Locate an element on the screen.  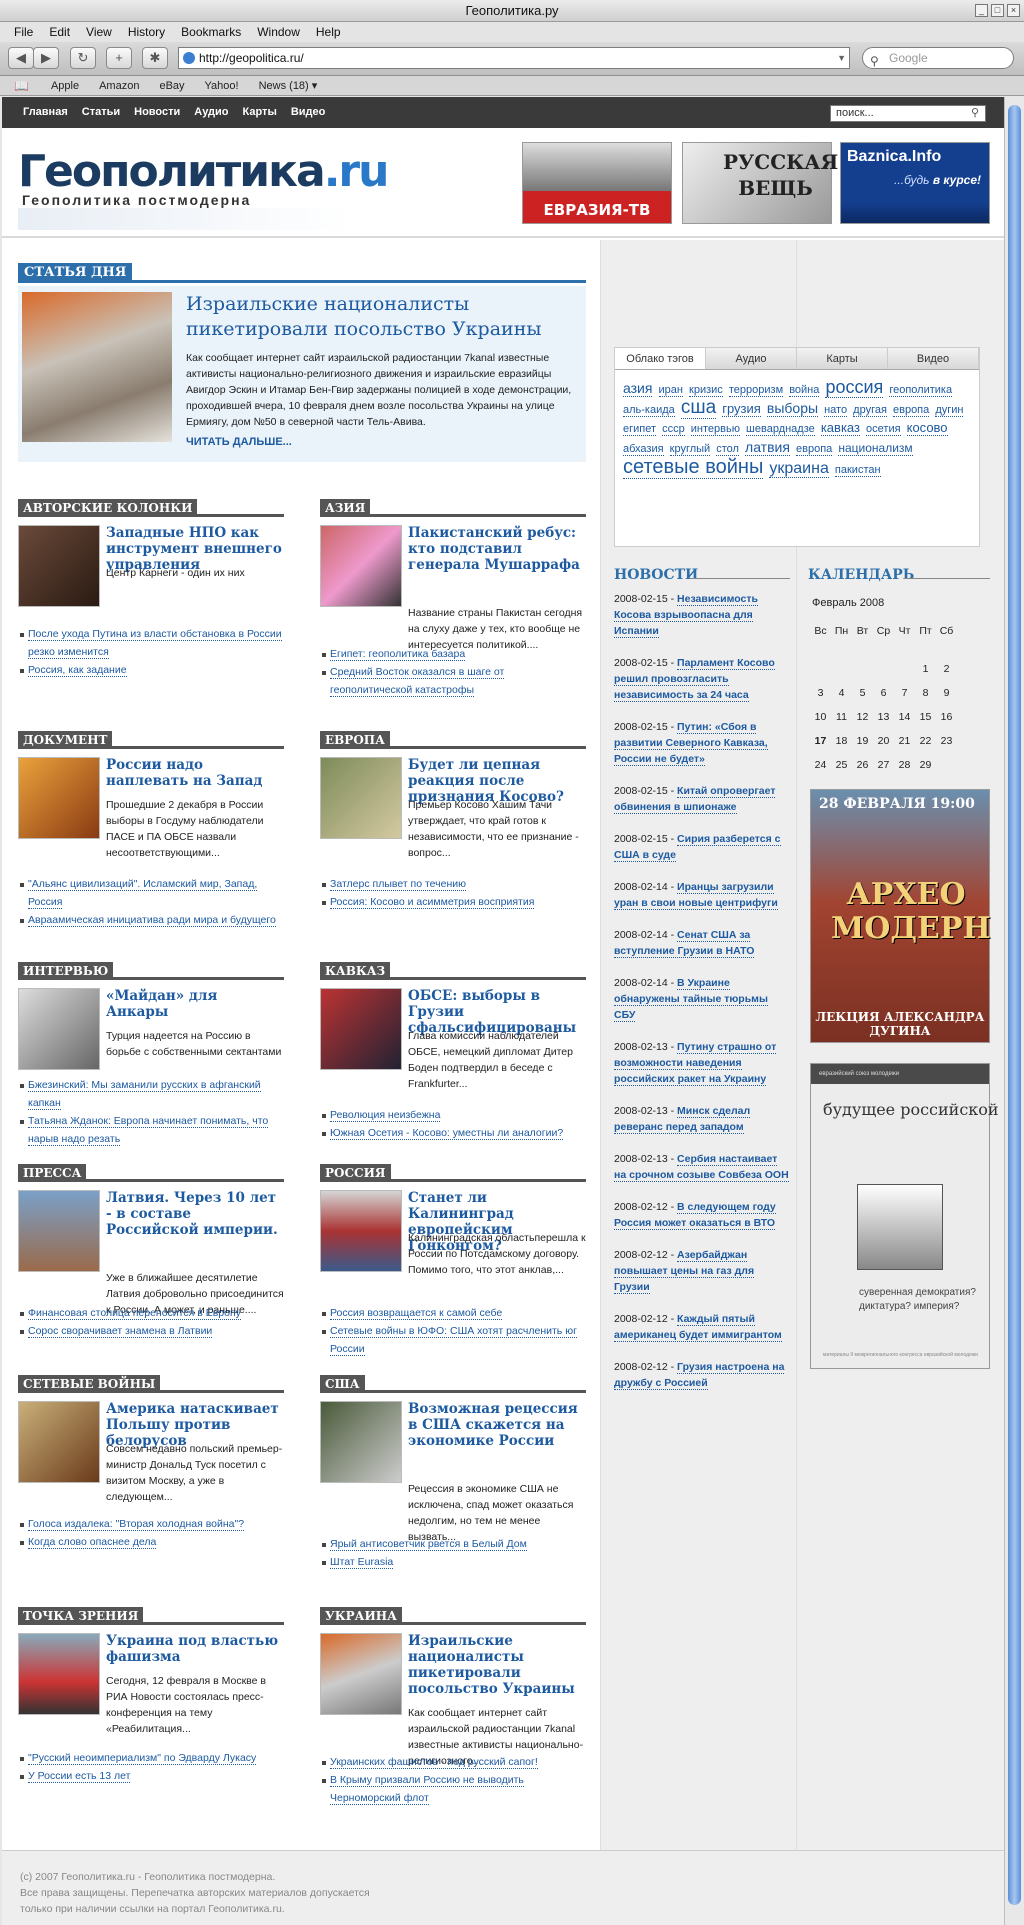
calendar-date: 18 is located at coordinates (841, 741).